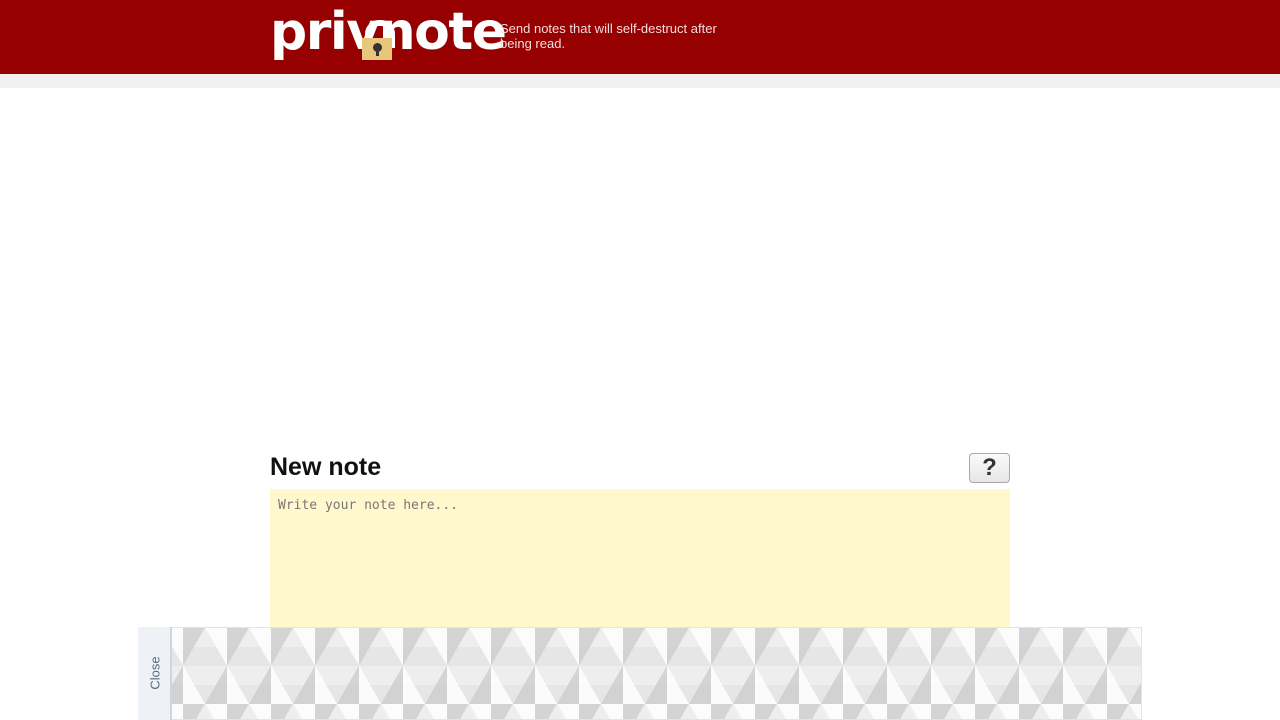 This screenshot has width=1280, height=720. What do you see at coordinates (640, 673) in the screenshot?
I see `ad-panel` at bounding box center [640, 673].